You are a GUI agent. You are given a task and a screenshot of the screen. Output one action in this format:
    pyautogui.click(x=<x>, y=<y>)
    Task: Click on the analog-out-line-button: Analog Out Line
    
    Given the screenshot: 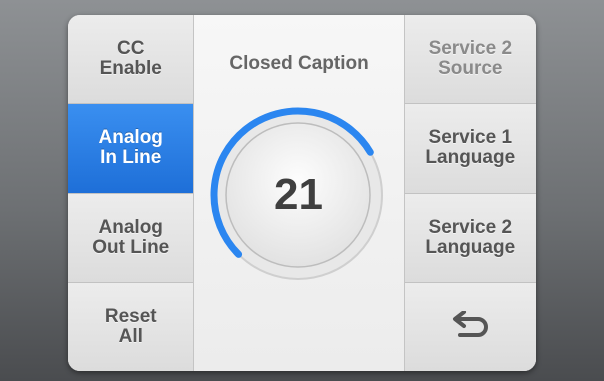 What is the action you would take?
    pyautogui.click(x=131, y=238)
    